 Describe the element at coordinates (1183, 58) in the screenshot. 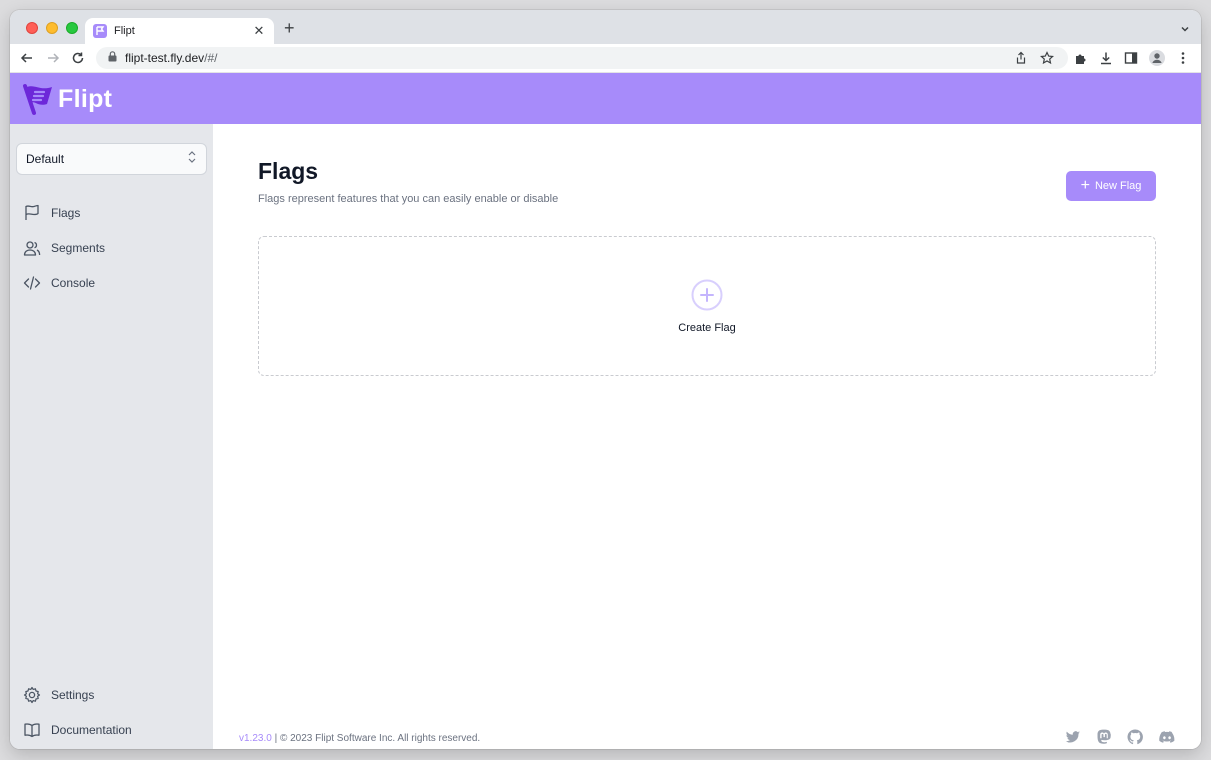

I see `browser-menu-dots-icon` at that location.